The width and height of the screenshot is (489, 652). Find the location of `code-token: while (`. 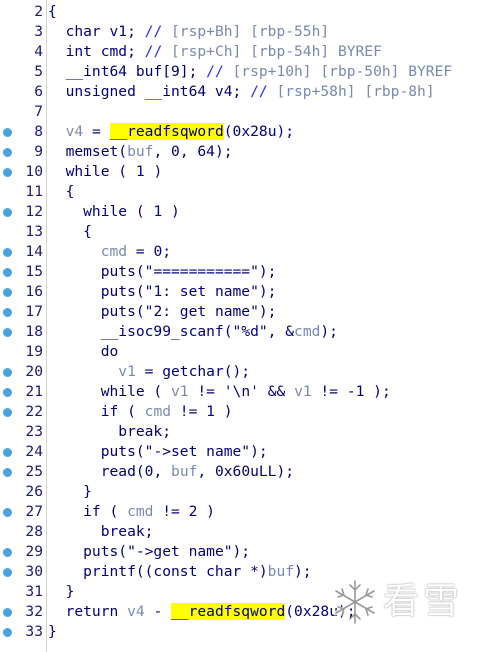

code-token: while ( is located at coordinates (101, 211).